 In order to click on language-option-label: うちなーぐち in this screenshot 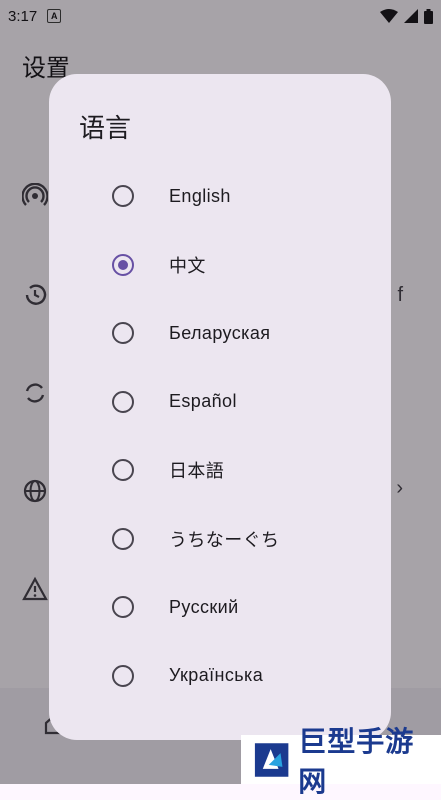, I will do `click(224, 539)`.